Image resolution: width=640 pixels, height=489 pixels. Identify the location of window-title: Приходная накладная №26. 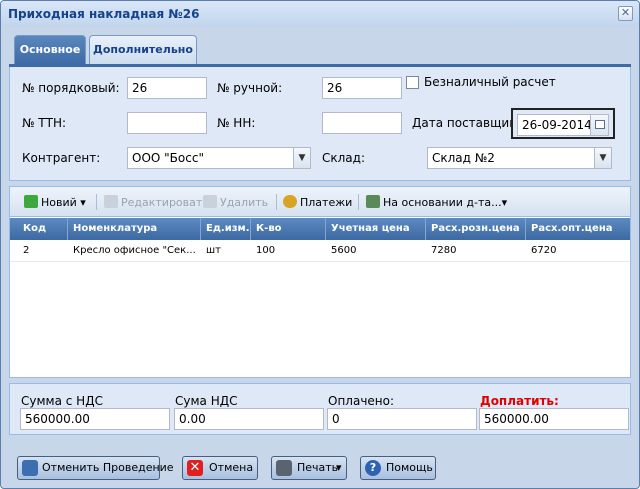
(104, 14).